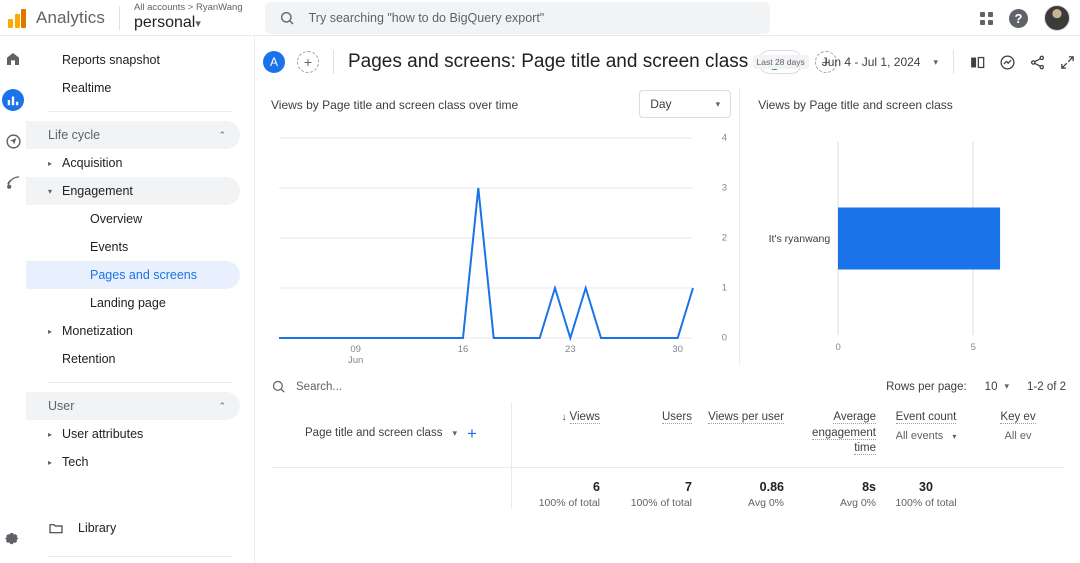 The height and width of the screenshot is (563, 1080). I want to click on sidebar-item-label: User attributes, so click(103, 434).